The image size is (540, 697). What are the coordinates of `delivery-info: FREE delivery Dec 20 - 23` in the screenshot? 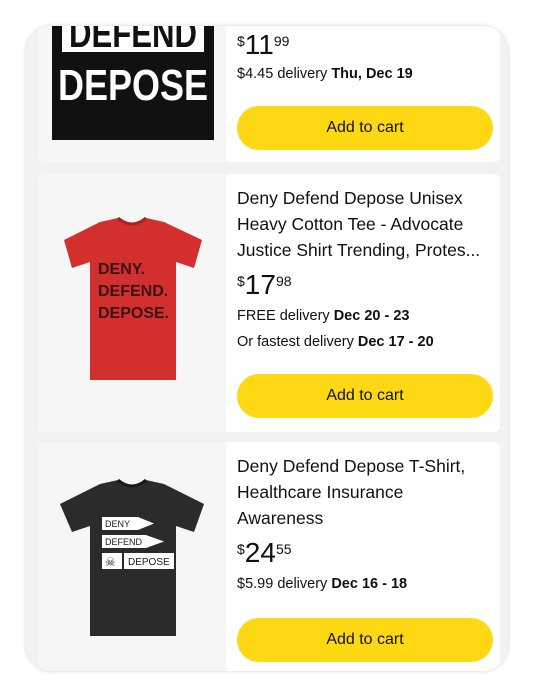 It's located at (323, 316).